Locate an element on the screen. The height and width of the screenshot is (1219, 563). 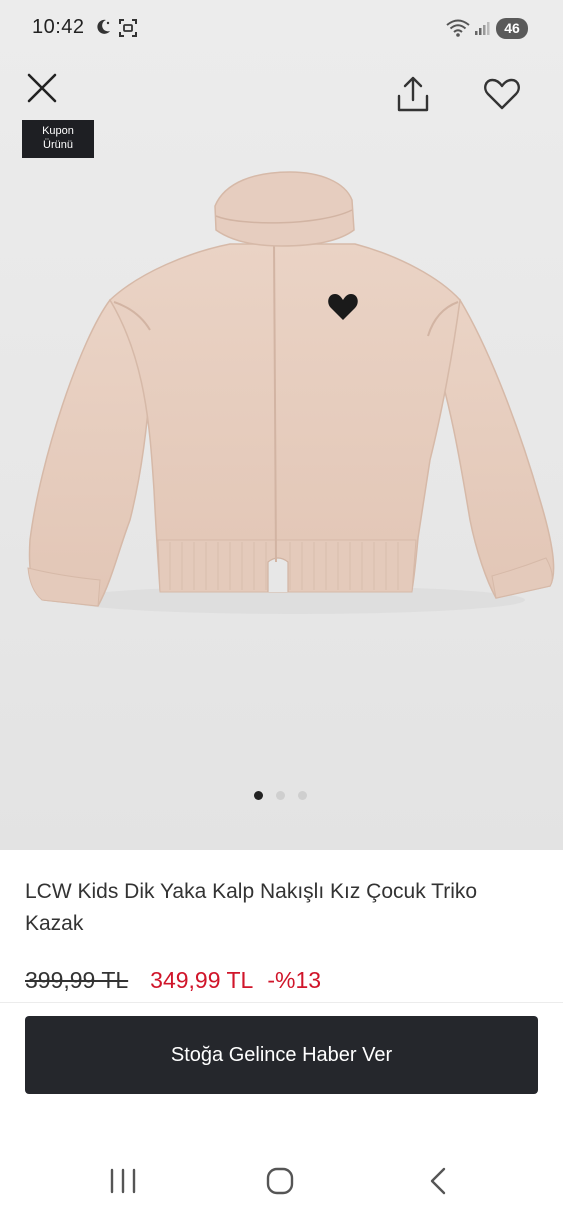
wifi-icon is located at coordinates (458, 28).